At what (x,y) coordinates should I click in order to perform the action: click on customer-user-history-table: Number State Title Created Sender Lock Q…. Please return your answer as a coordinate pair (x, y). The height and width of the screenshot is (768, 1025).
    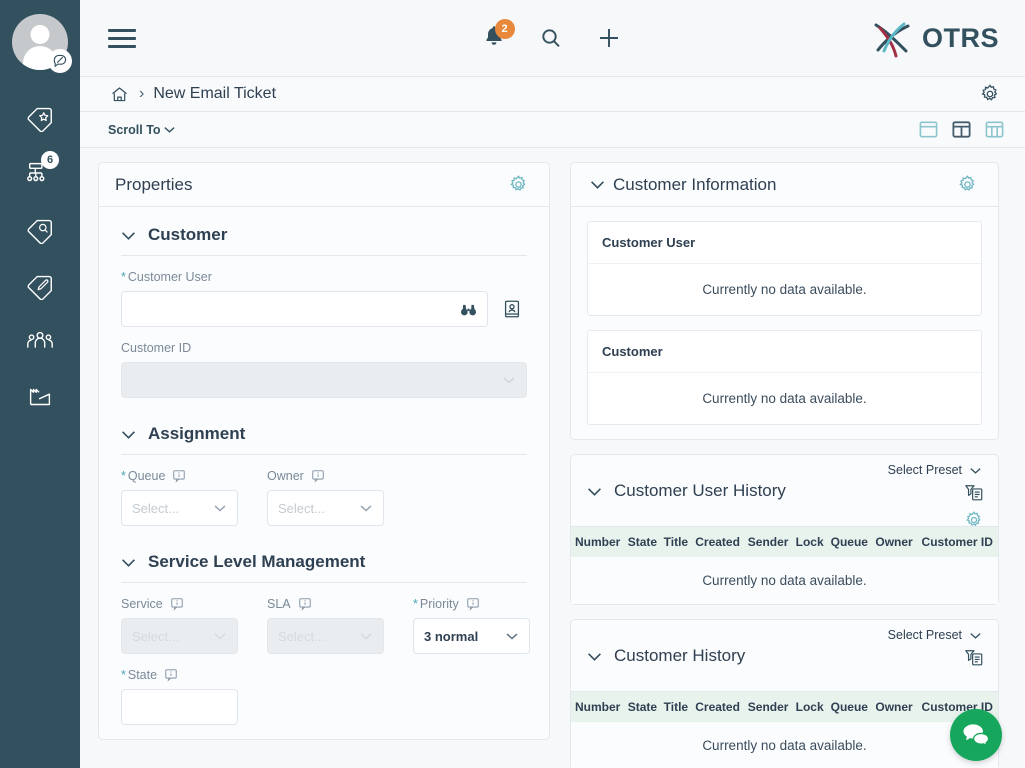
    Looking at the image, I should click on (784, 565).